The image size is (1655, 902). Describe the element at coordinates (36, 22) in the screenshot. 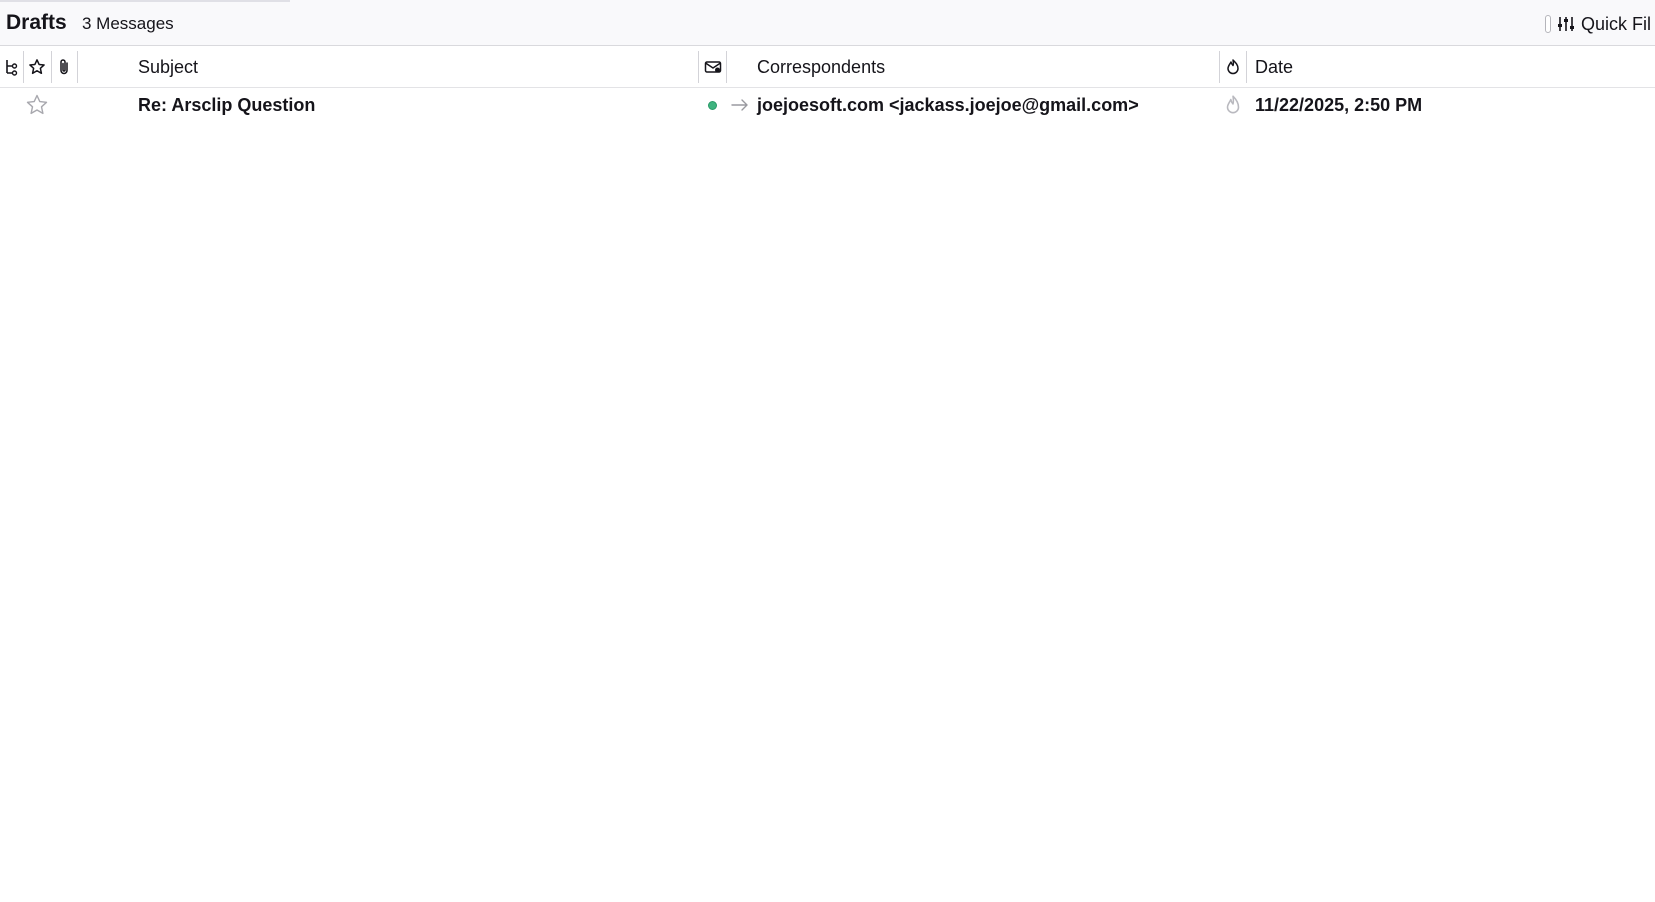

I see `folder-name: Drafts` at that location.